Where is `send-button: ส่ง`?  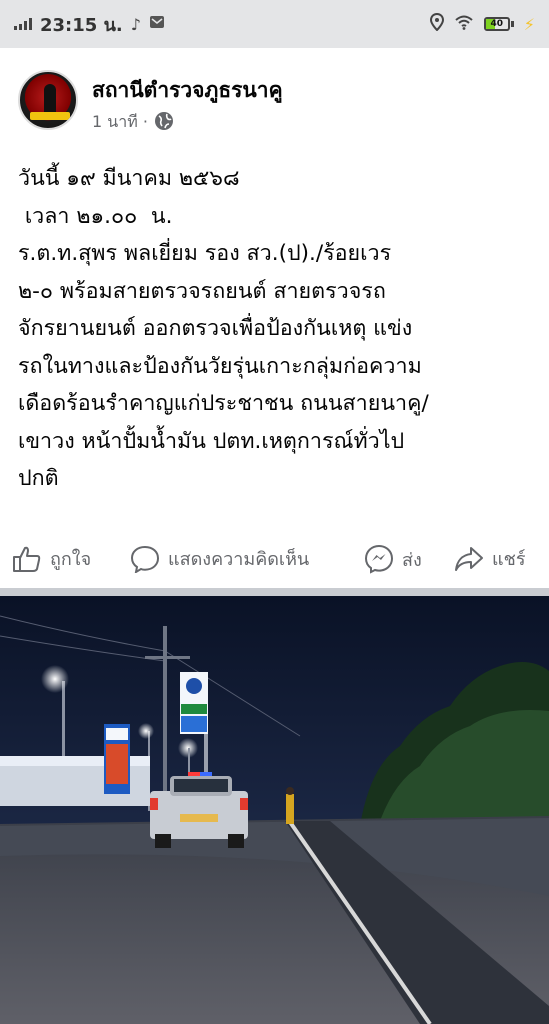
send-button: ส่ง is located at coordinates (393, 559).